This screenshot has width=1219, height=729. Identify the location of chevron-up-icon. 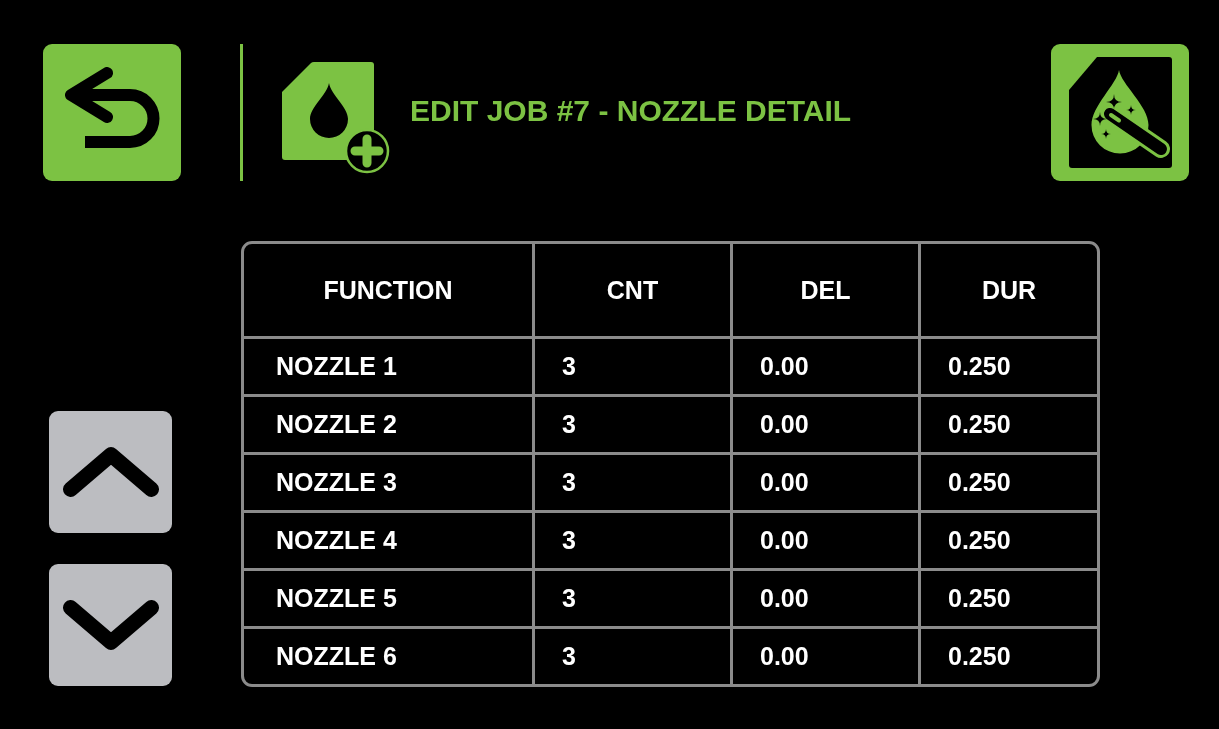
(110, 472).